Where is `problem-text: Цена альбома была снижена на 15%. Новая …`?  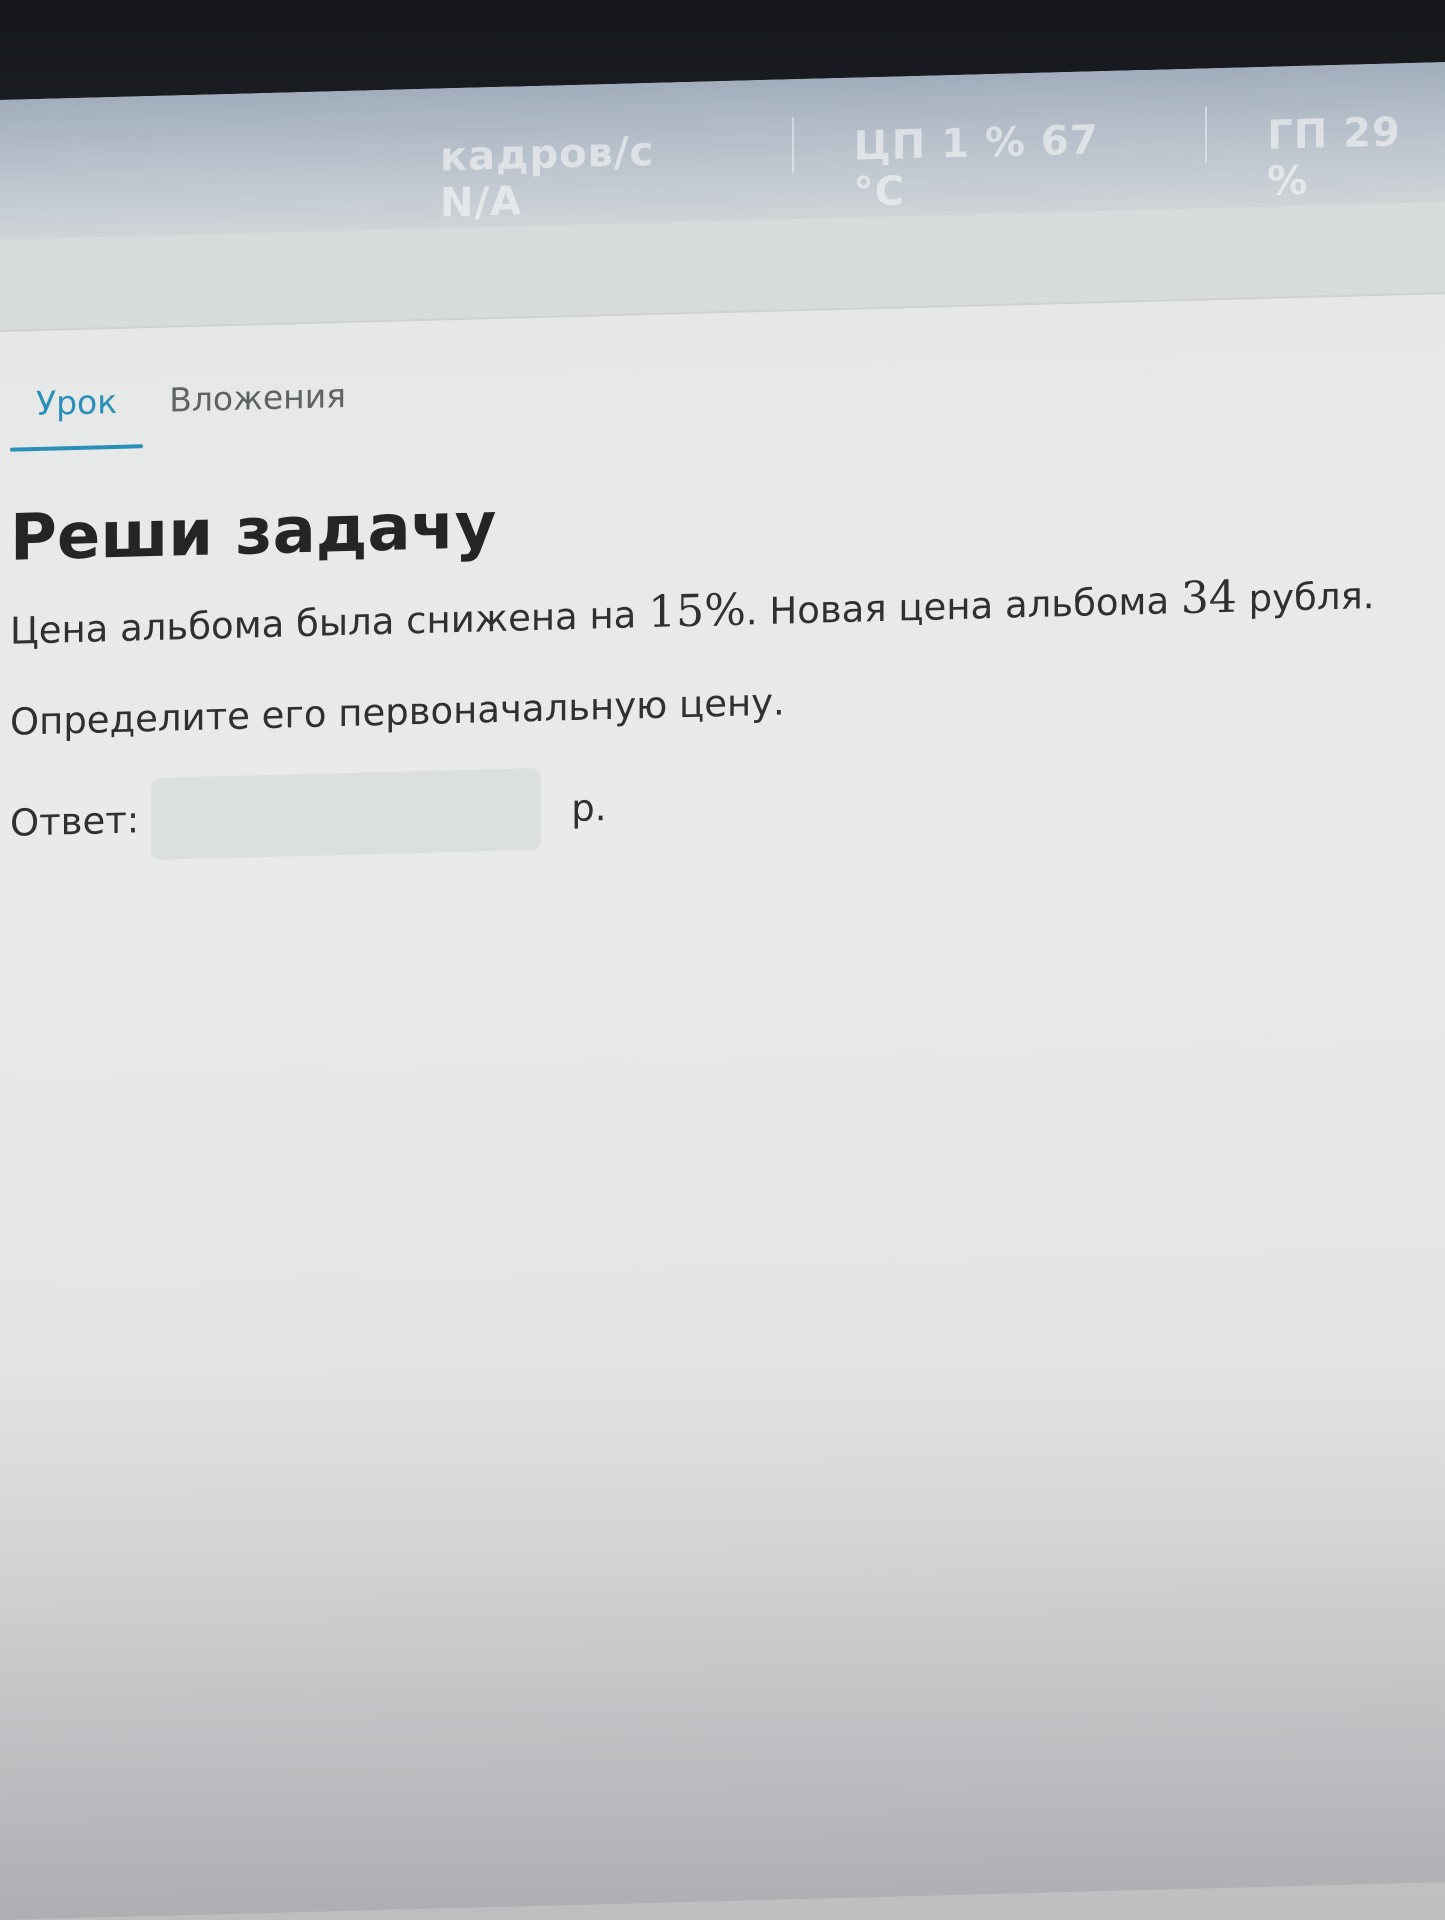 problem-text: Цена альбома была снижена на 15%. Новая … is located at coordinates (727, 610).